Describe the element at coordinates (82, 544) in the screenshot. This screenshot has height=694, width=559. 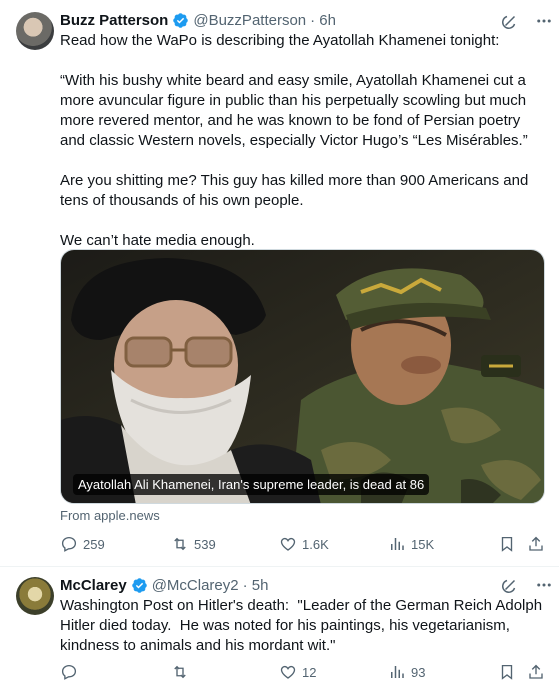
I see `reply-button: 259` at that location.